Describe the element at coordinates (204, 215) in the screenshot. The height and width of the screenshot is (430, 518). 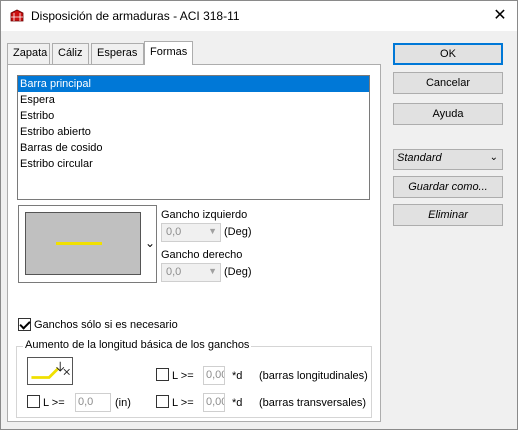
I see `left-hook-label: Gancho izquierdo` at that location.